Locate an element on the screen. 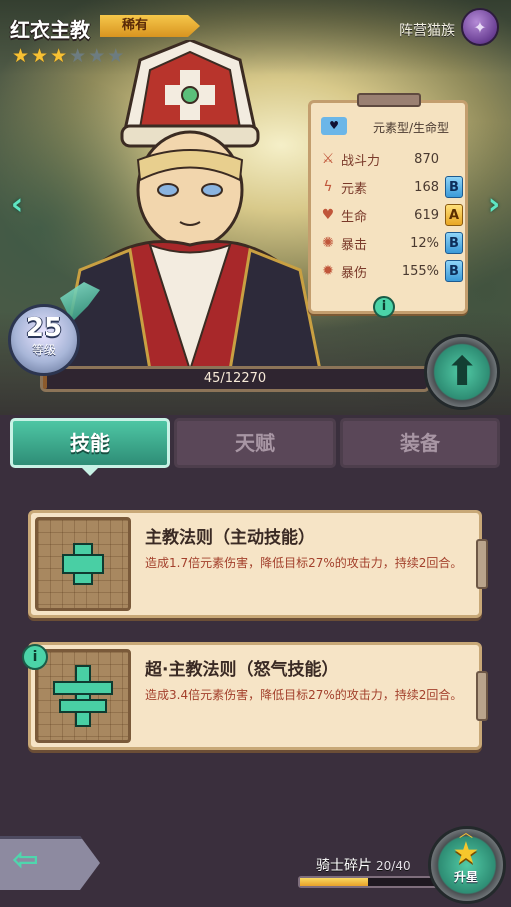 This screenshot has height=907, width=511. claw-icon: ✹ is located at coordinates (328, 271).